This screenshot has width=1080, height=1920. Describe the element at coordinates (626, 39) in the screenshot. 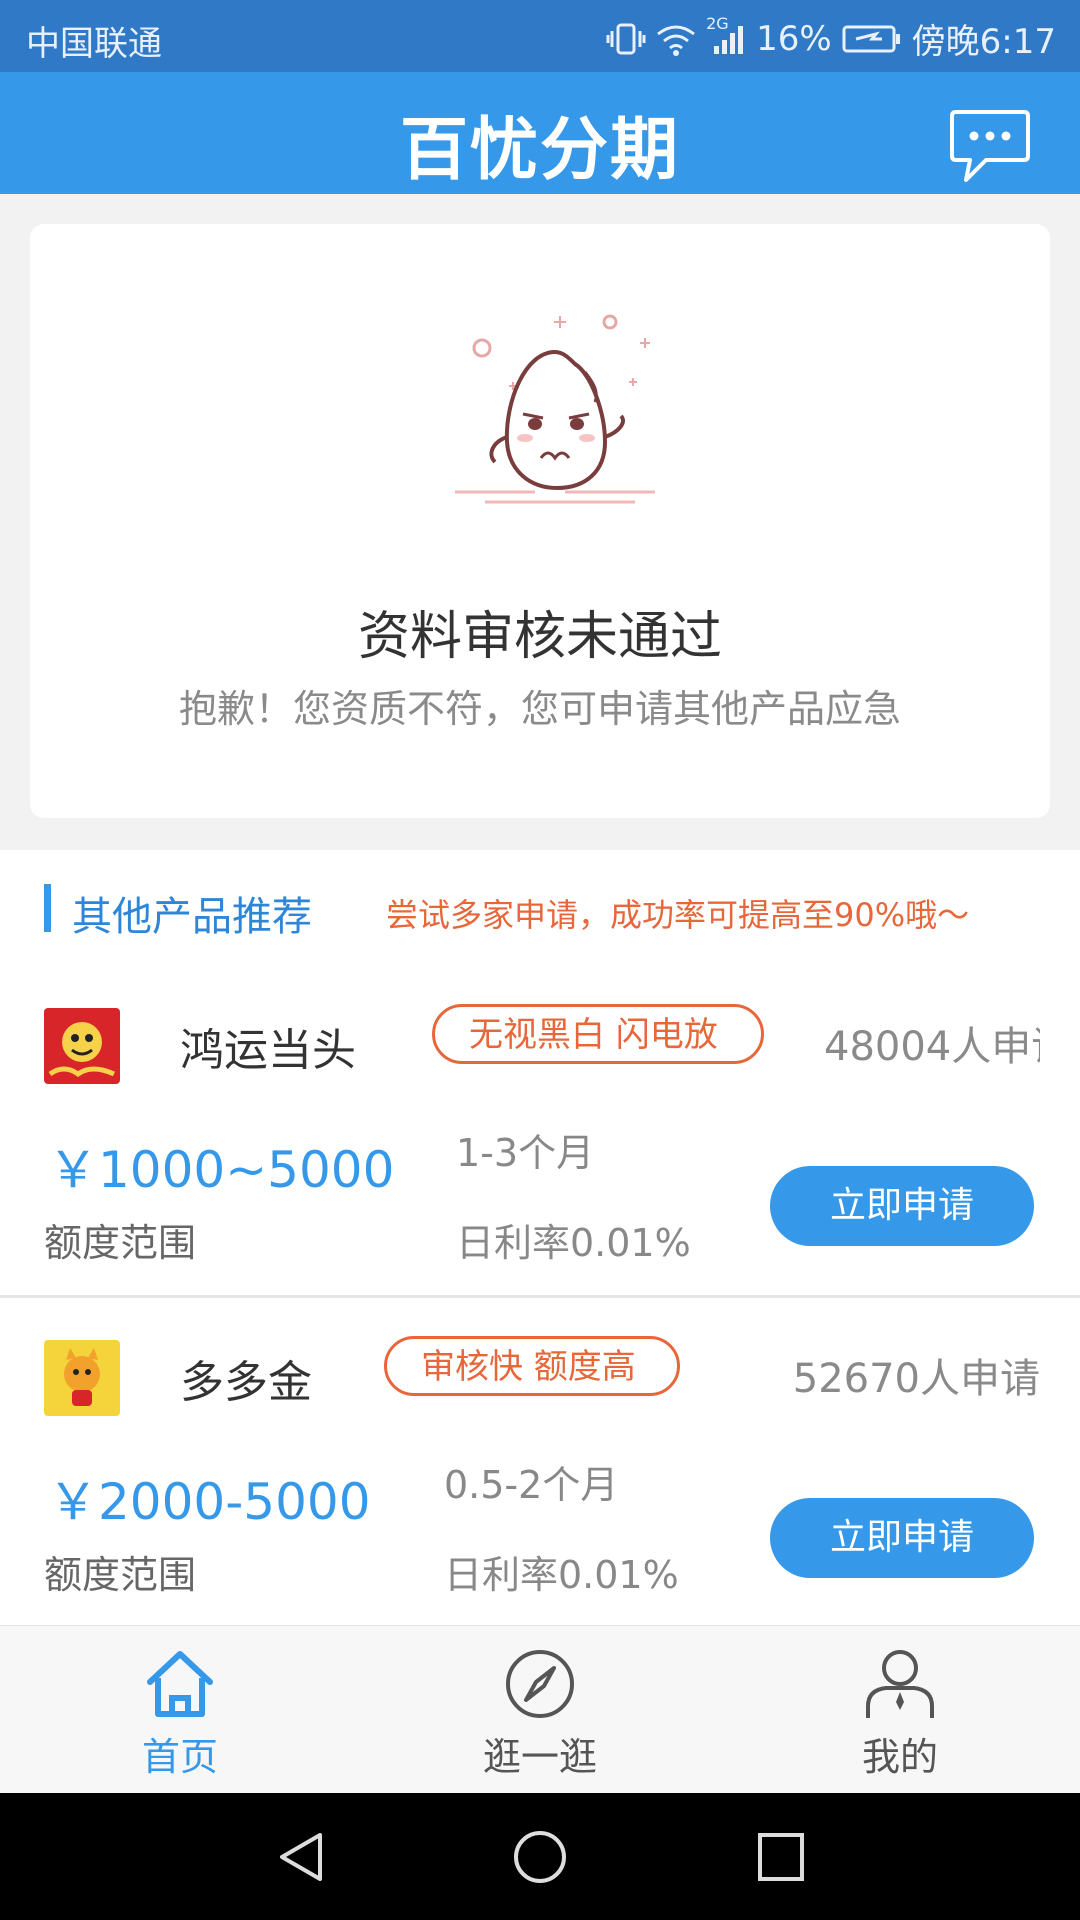

I see `vibrate-icon` at that location.